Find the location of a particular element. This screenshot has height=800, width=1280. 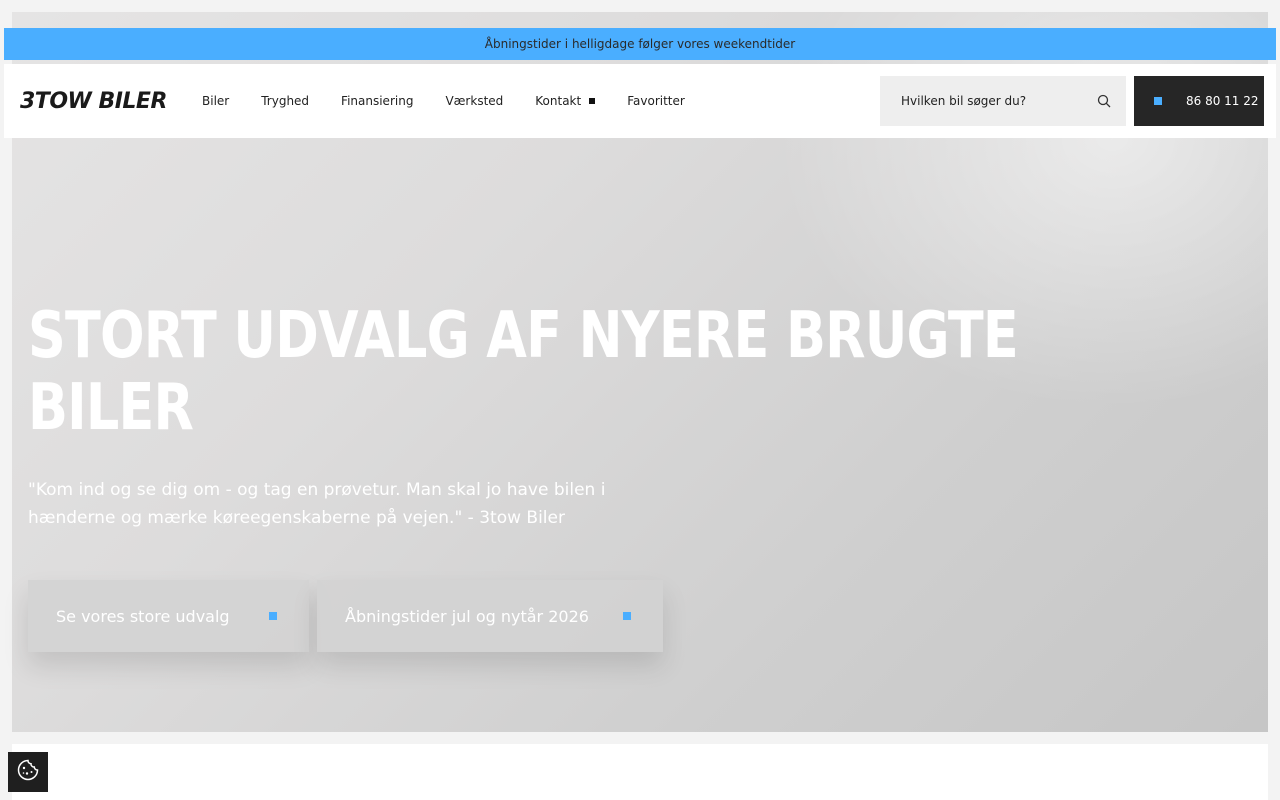

search-box is located at coordinates (1003, 101).